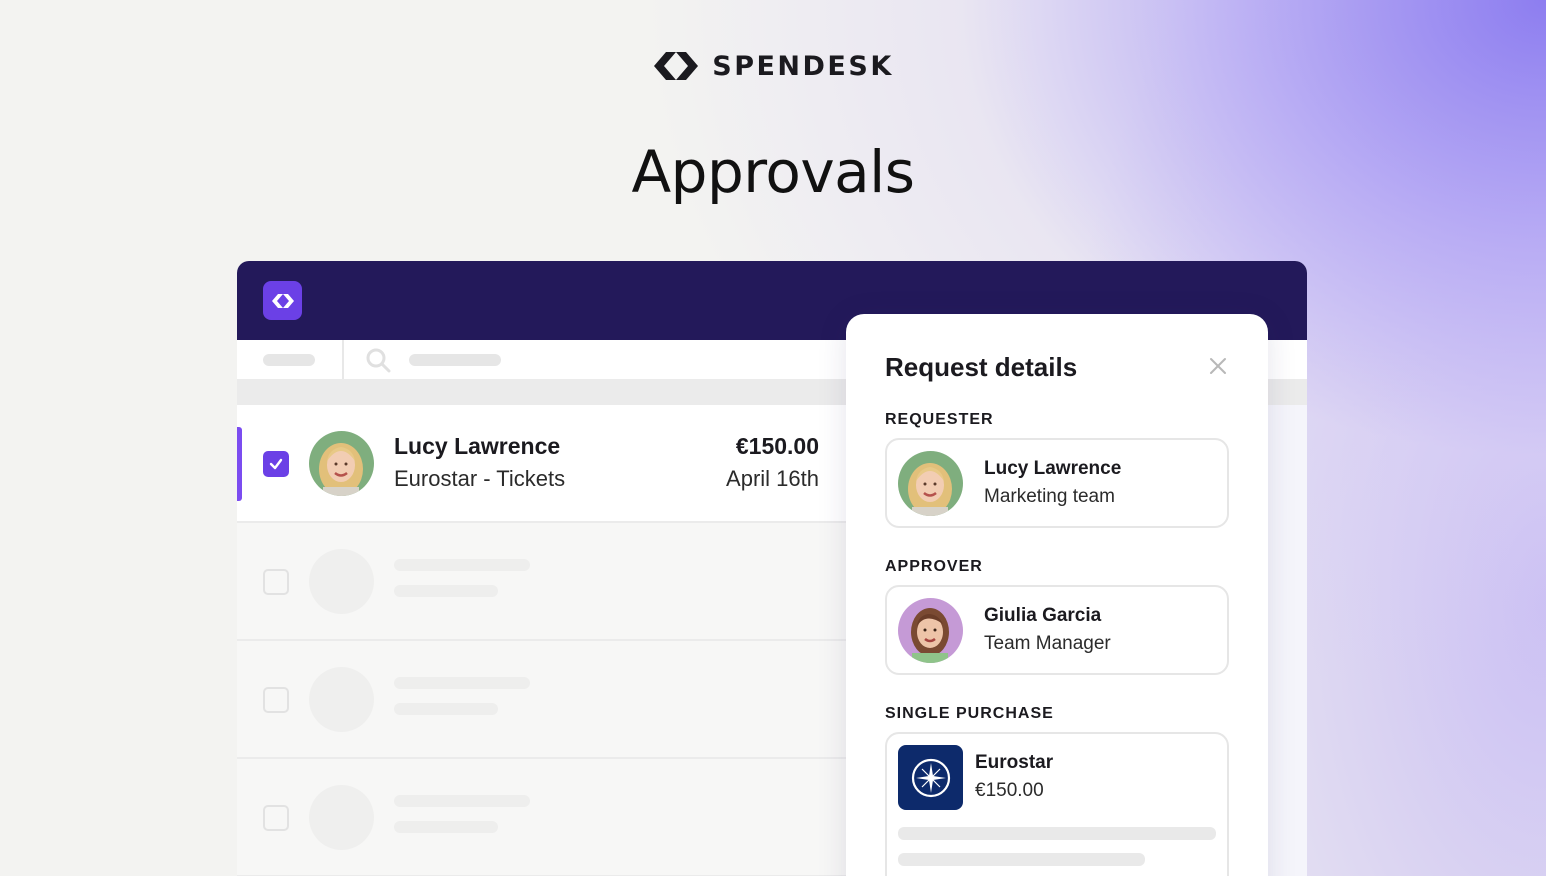  Describe the element at coordinates (772, 478) in the screenshot. I see `request-date: April 16th` at that location.